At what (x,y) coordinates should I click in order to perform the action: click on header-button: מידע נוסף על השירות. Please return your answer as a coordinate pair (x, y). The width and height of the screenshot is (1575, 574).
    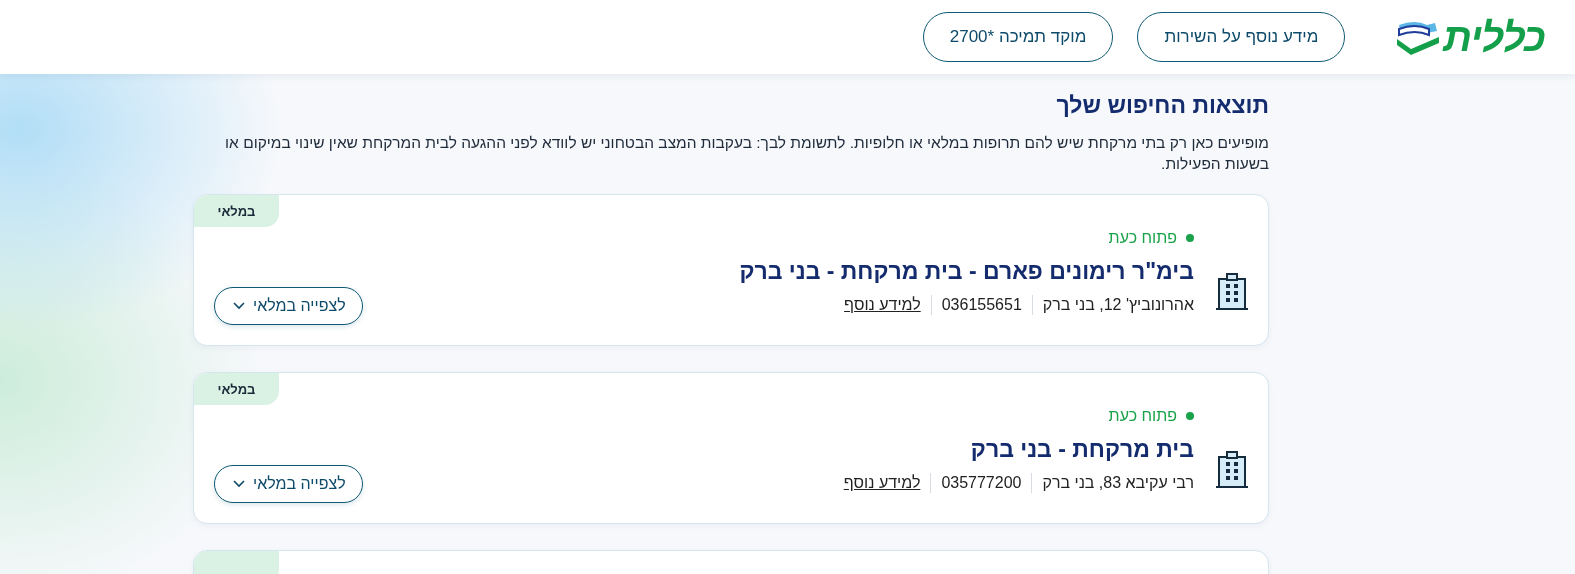
    Looking at the image, I should click on (1241, 37).